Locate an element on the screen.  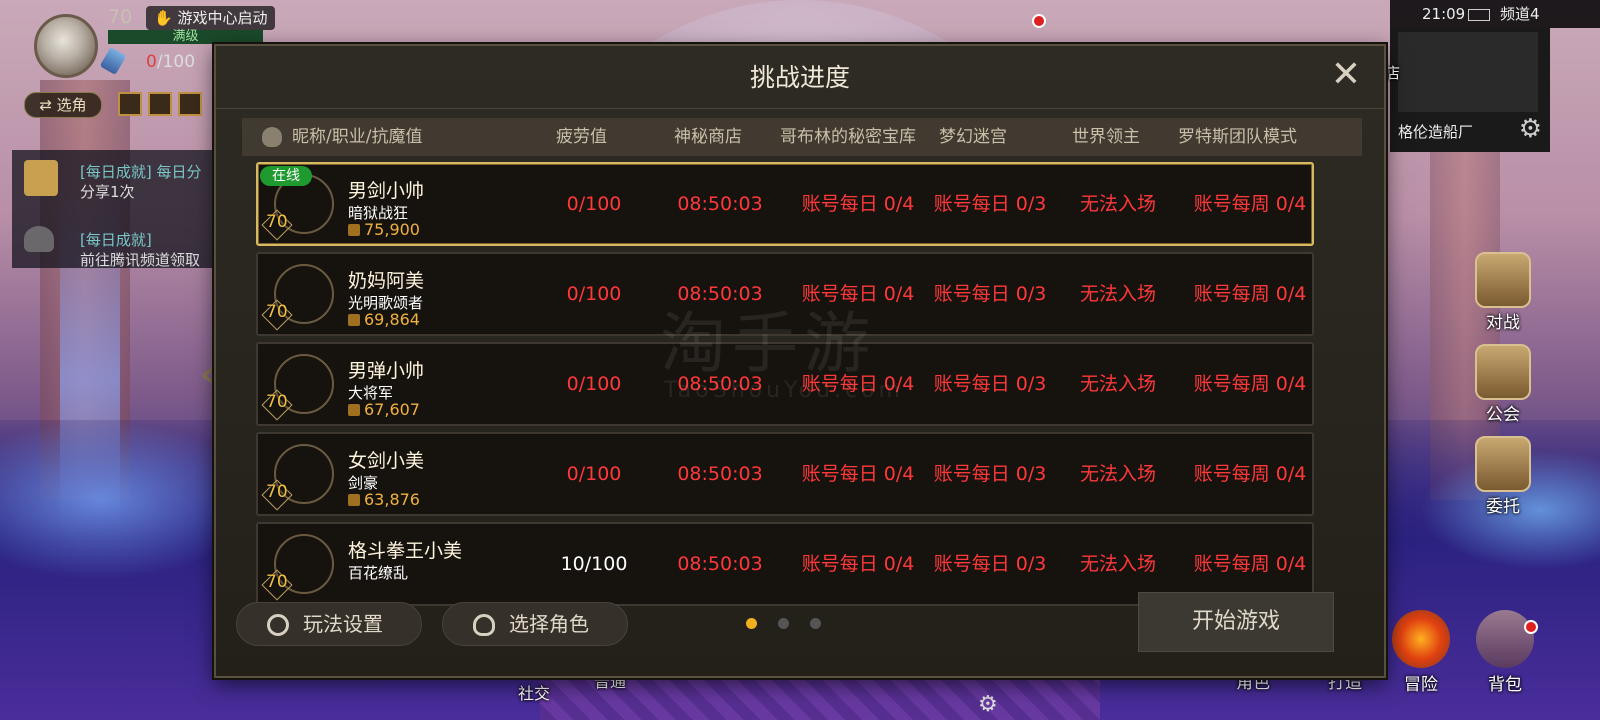
person-icon is located at coordinates (272, 137).